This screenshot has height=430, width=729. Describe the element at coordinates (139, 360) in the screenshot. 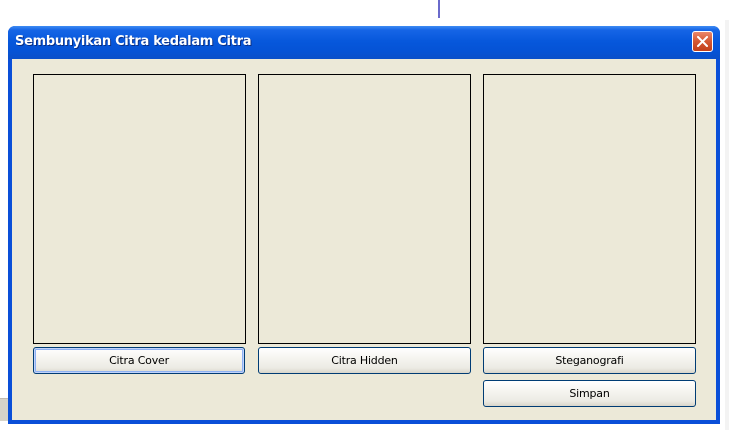

I see `citra-cover-button: Citra Cover` at that location.